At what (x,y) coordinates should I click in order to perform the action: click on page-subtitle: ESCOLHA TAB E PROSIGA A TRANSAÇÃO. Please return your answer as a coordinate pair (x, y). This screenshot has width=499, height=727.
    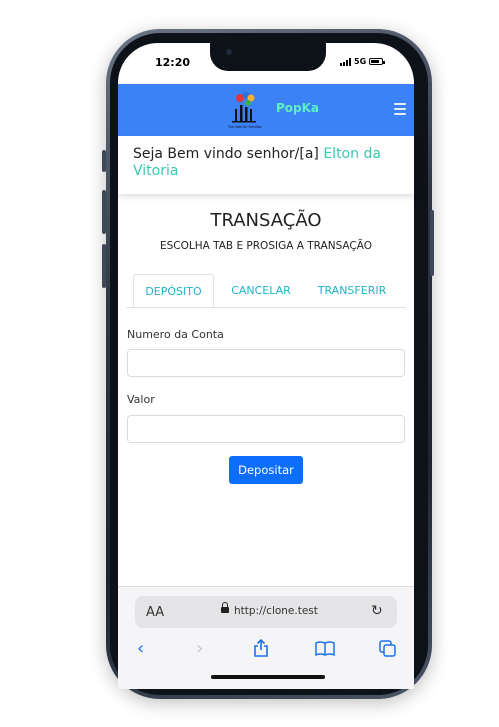
    Looking at the image, I should click on (266, 246).